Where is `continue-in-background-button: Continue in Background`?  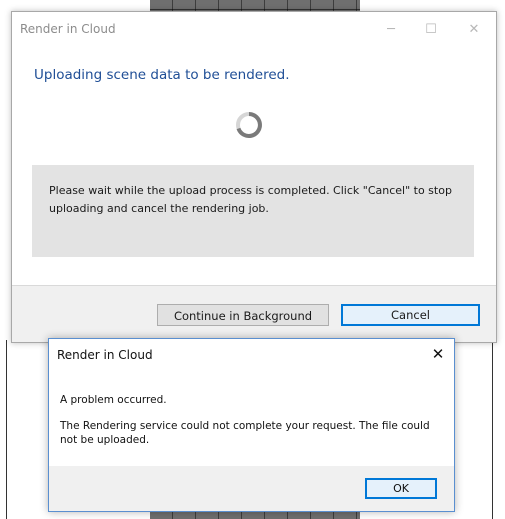 continue-in-background-button: Continue in Background is located at coordinates (243, 315).